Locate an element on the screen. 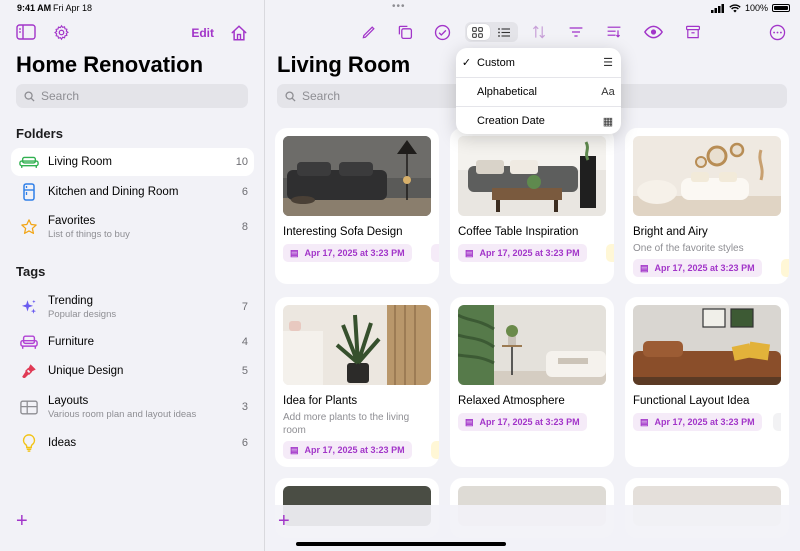 Image resolution: width=800 pixels, height=551 pixels. folders-heading: Folders is located at coordinates (39, 133).